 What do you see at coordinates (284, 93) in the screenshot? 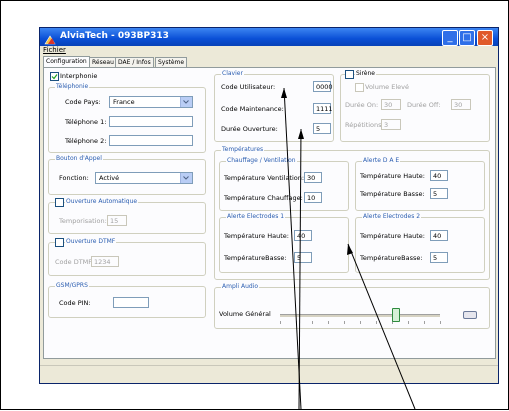
I see `arrow-head-left` at bounding box center [284, 93].